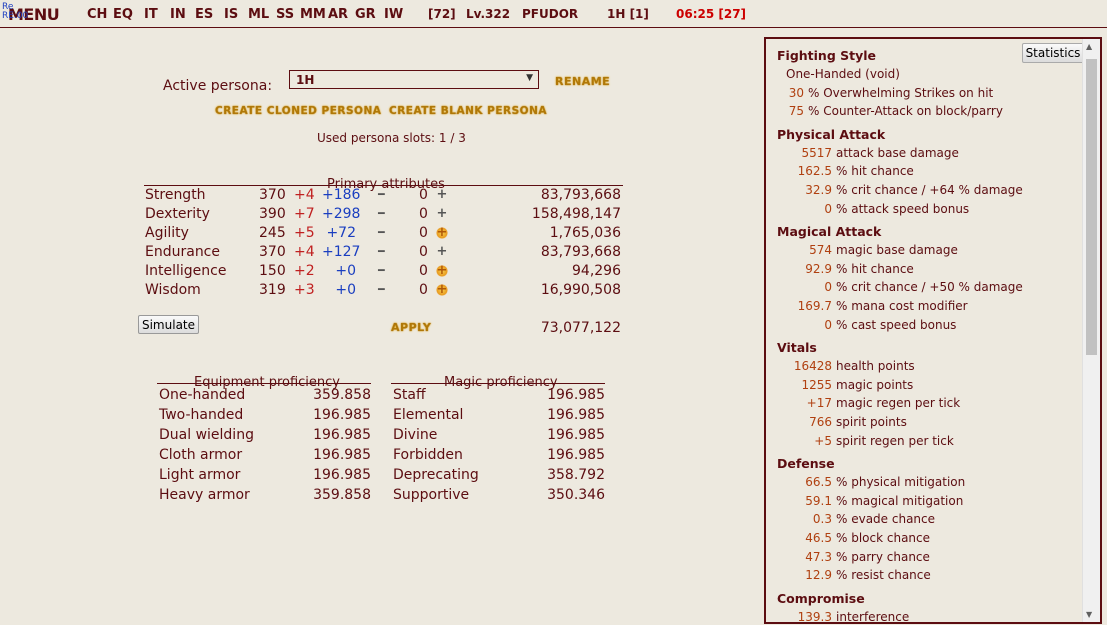 Image resolution: width=1107 pixels, height=625 pixels. I want to click on scroll-down-icon: ▼, so click(1089, 614).